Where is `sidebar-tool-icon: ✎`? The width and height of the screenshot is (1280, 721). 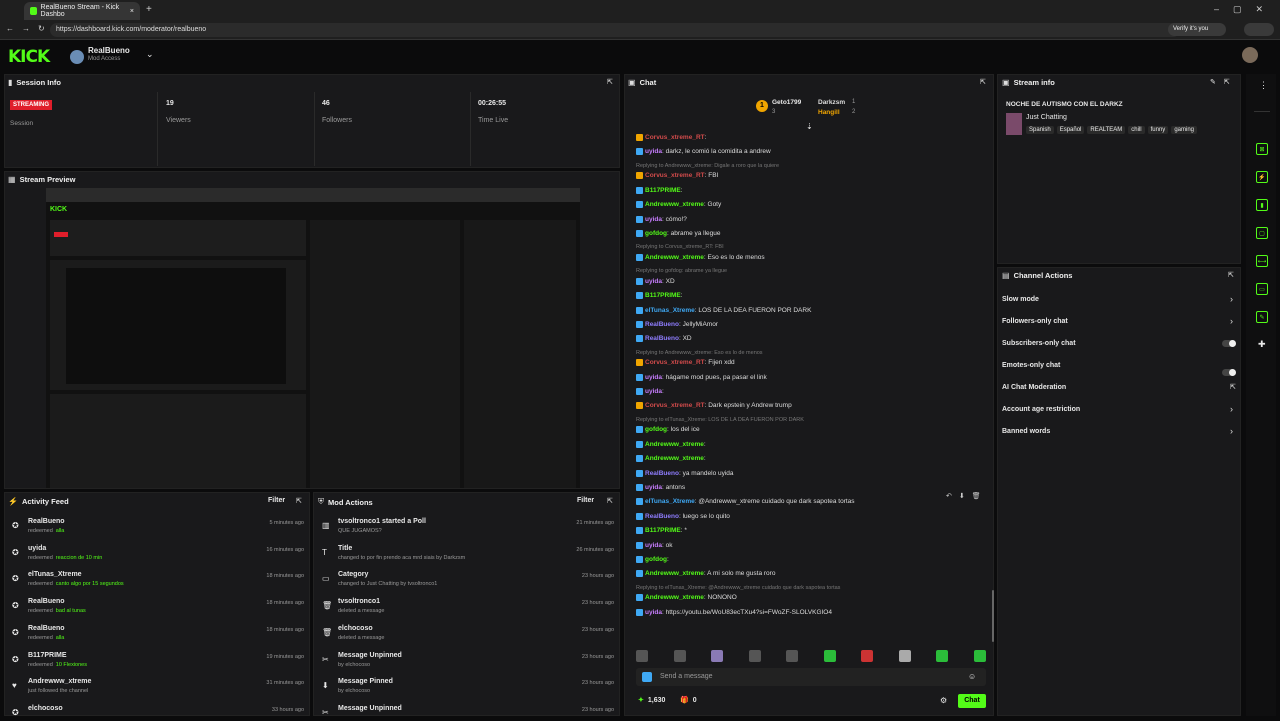
sidebar-tool-icon: ✎ is located at coordinates (1262, 317).